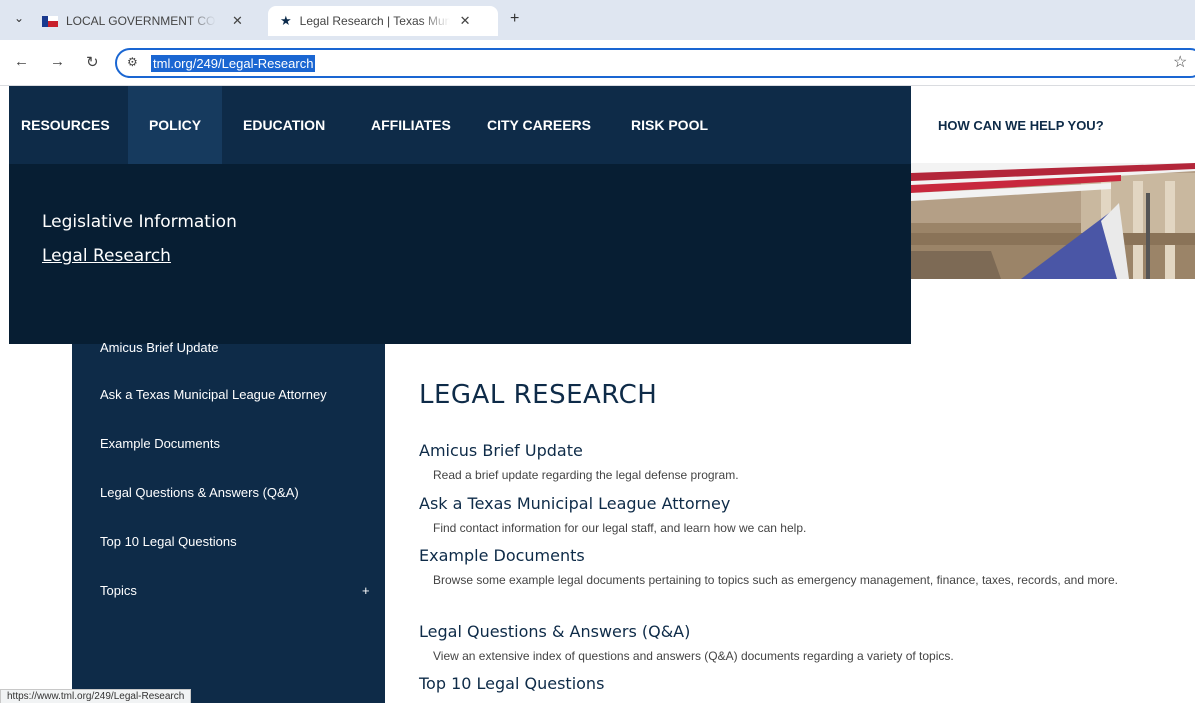 The image size is (1195, 703). Describe the element at coordinates (554, 631) in the screenshot. I see `entry-title-link: Legal Questions & Answers (Q&A)` at that location.